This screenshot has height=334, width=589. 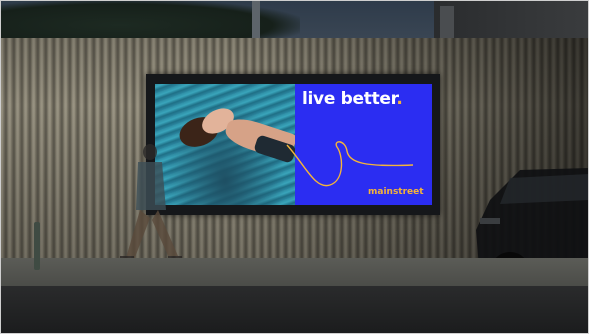 I want to click on billboard-brand: mainstreet, so click(x=396, y=192).